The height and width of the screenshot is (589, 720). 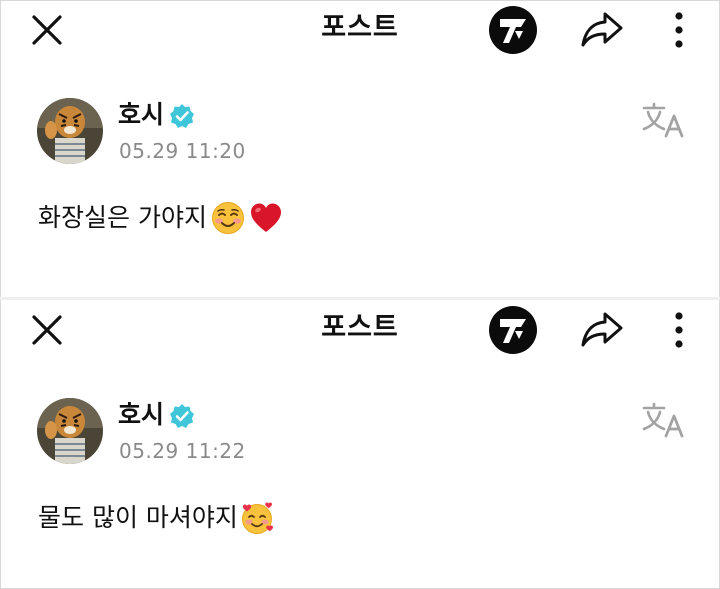 What do you see at coordinates (227, 218) in the screenshot?
I see `smiling-face-icon` at bounding box center [227, 218].